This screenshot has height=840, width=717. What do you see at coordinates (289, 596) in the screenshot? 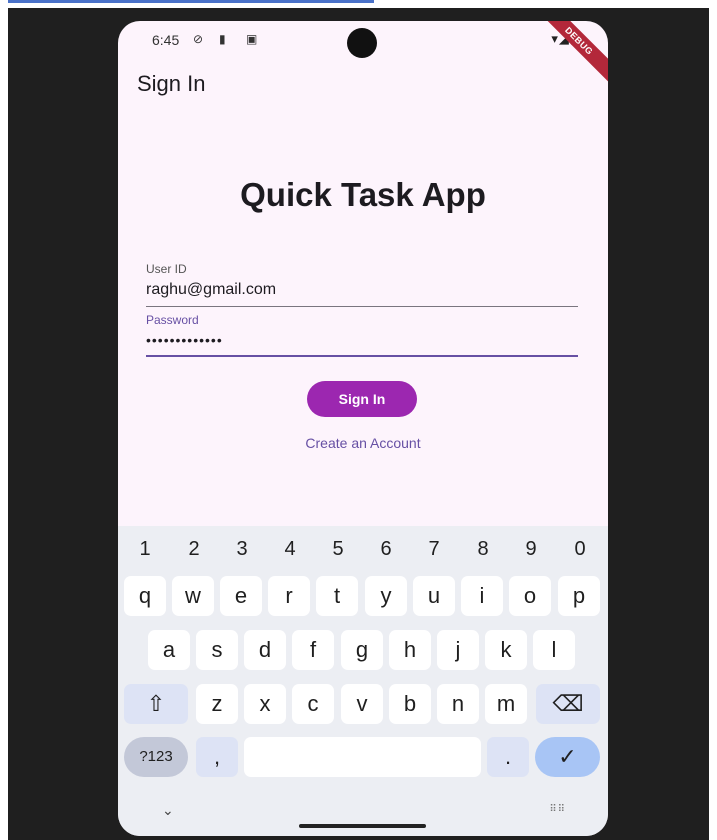
I see `key-r: r` at bounding box center [289, 596].